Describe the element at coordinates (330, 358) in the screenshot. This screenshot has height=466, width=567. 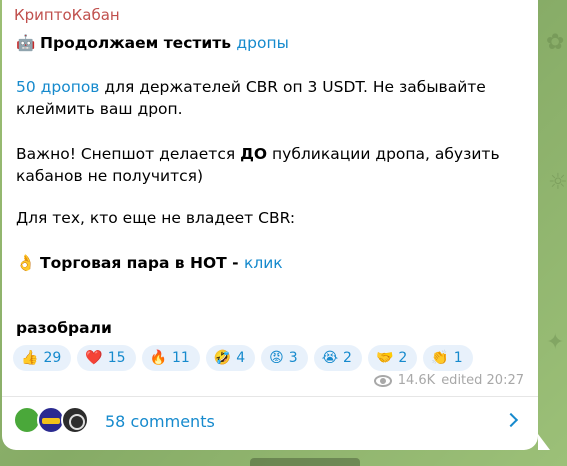
I see `crying-icon: 😭` at that location.